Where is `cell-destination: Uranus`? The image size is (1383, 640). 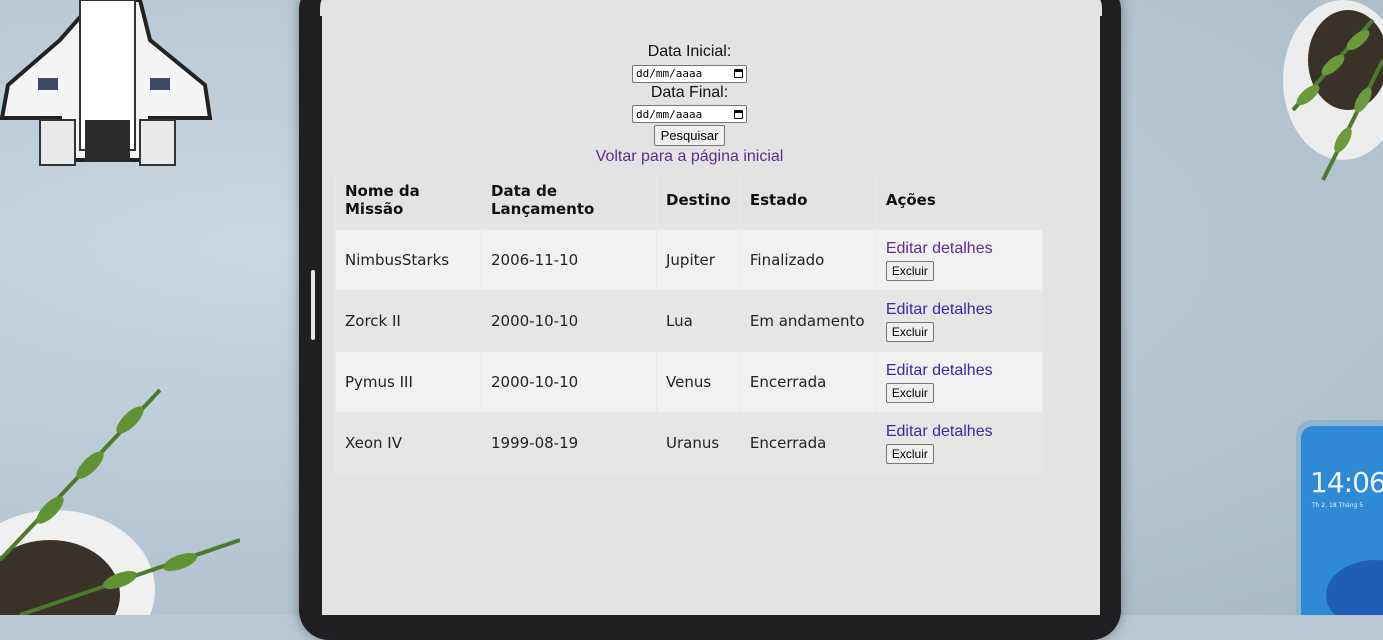
cell-destination: Uranus is located at coordinates (698, 443).